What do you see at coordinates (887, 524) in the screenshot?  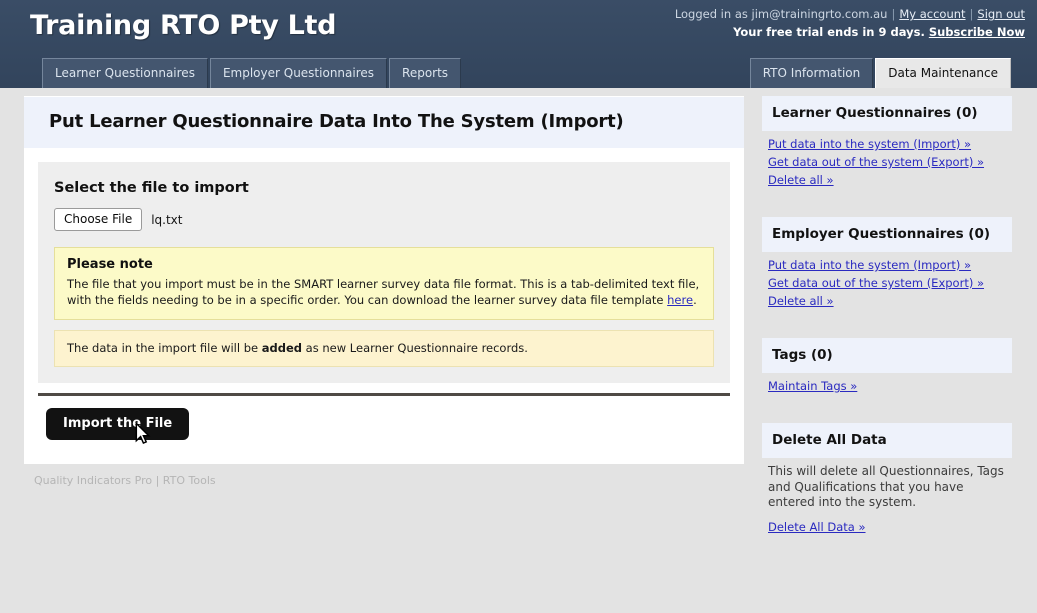 I see `card-links-delete-all-data: Delete All Data »` at bounding box center [887, 524].